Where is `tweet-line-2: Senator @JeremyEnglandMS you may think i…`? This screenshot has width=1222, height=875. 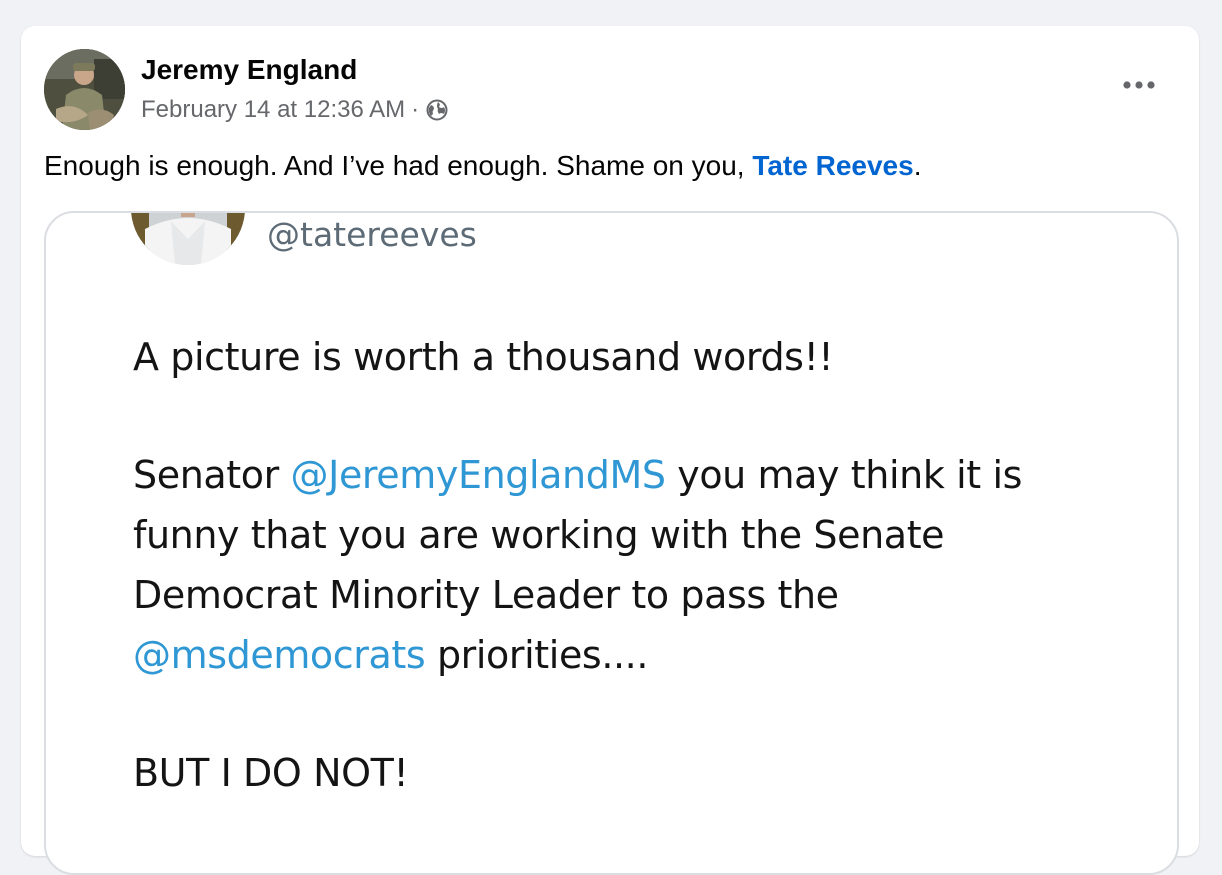 tweet-line-2: Senator @JeremyEnglandMS you may think i… is located at coordinates (577, 475).